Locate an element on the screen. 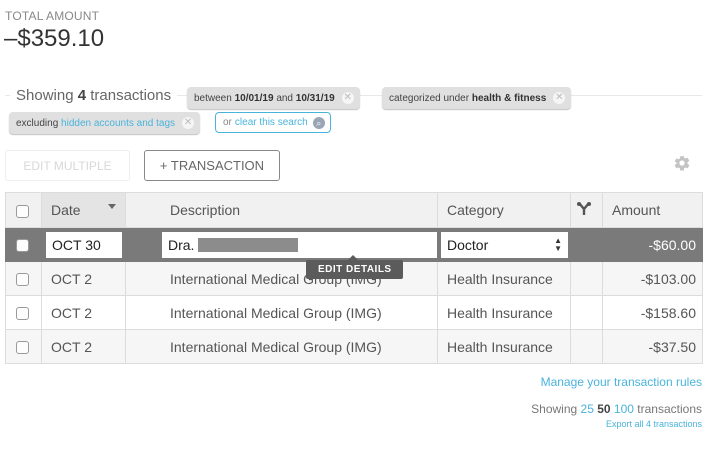 Image resolution: width=718 pixels, height=450 pixels. showing-suffix: transactions is located at coordinates (131, 95).